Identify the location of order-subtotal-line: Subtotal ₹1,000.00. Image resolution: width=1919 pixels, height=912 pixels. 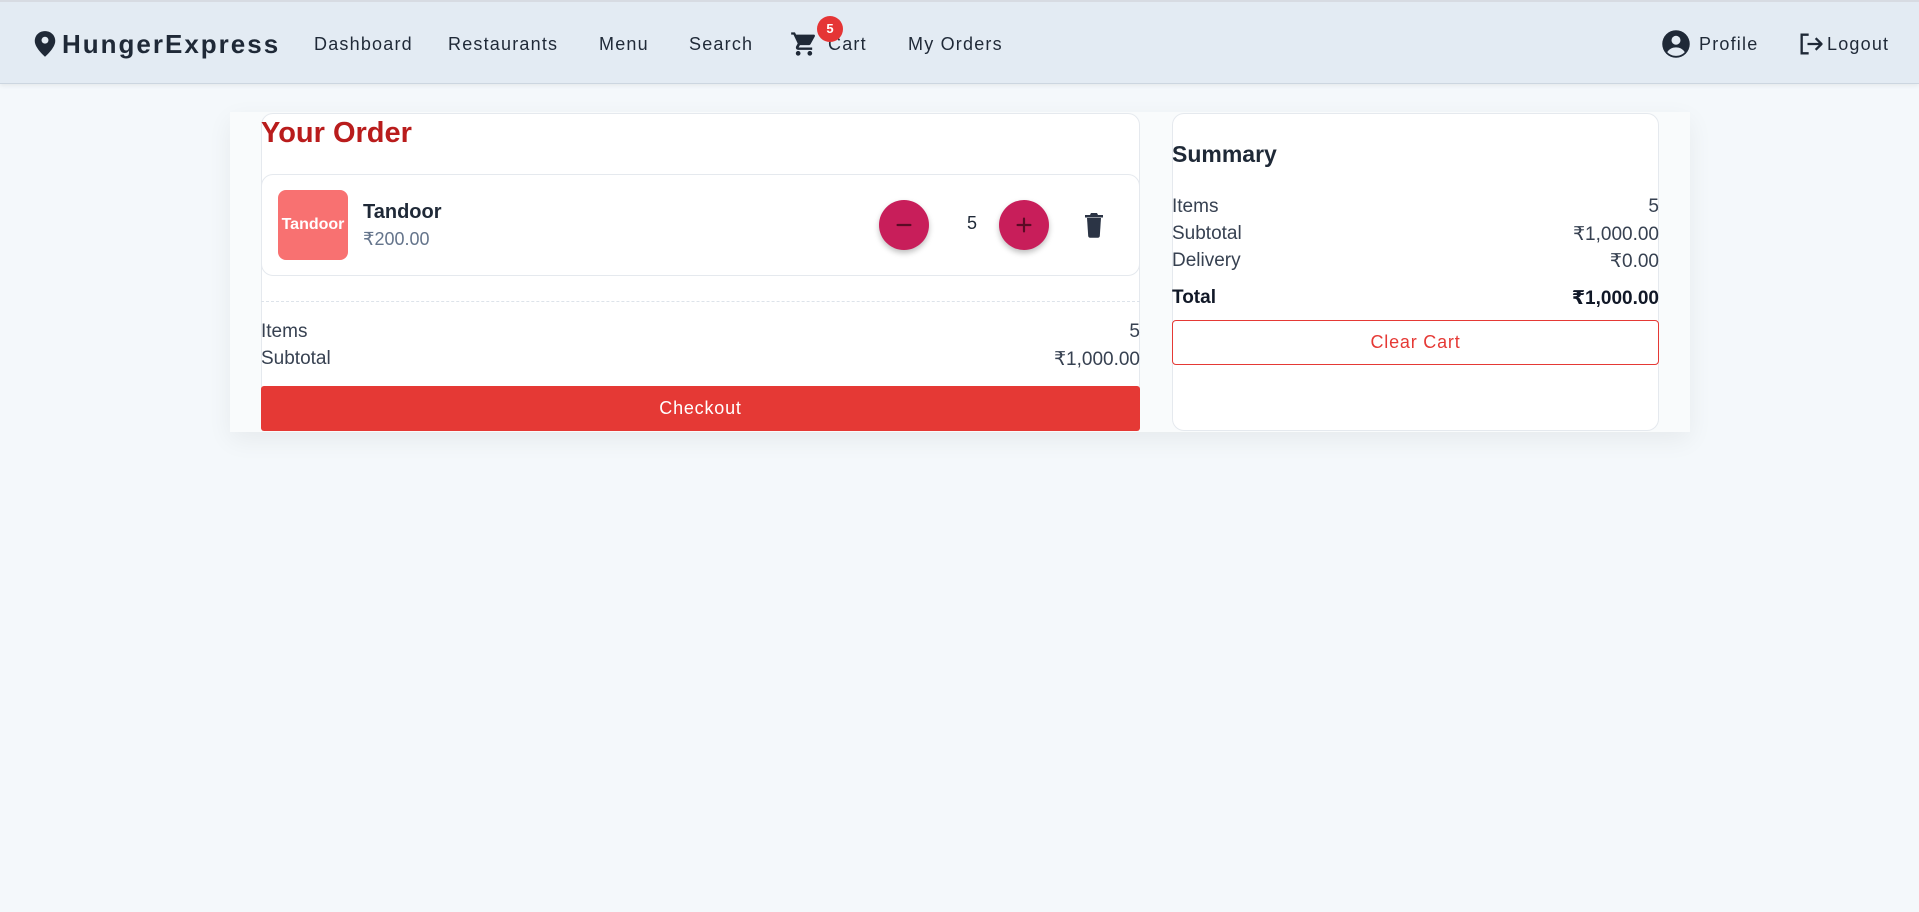
(700, 359).